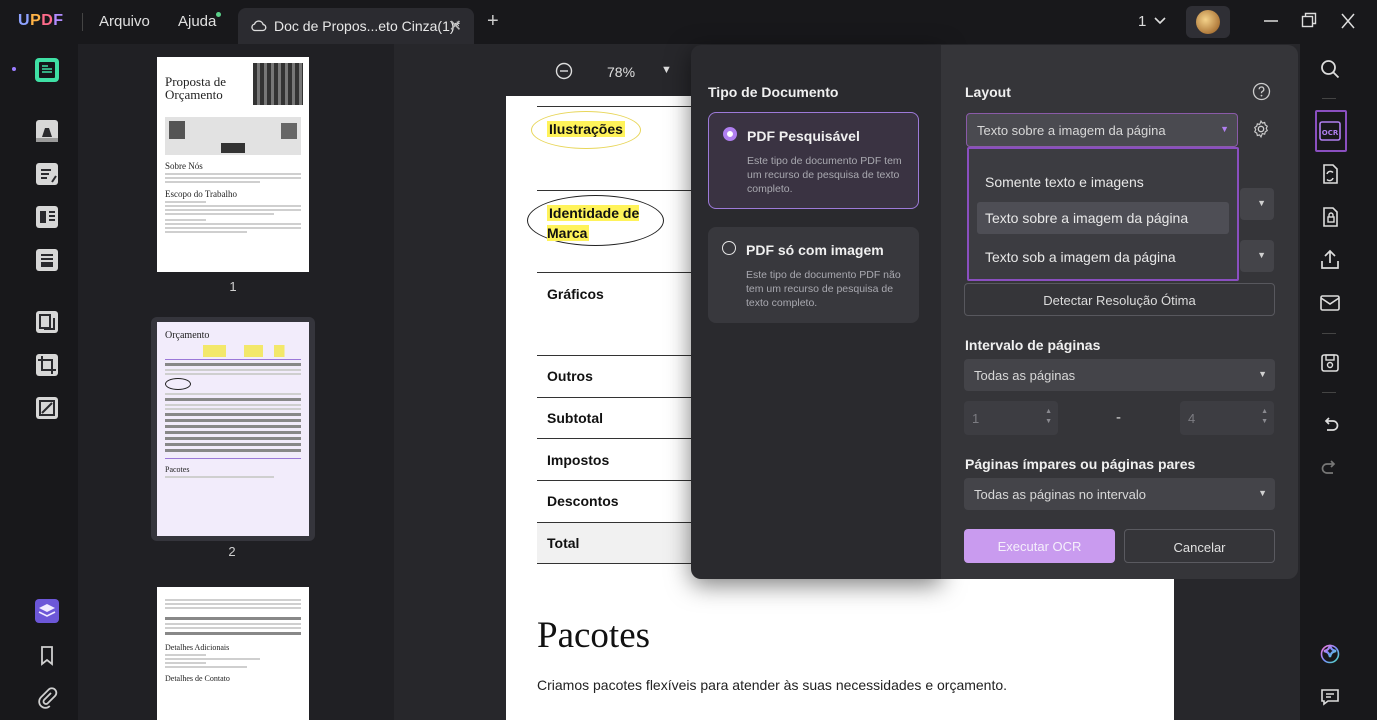  I want to click on radio-selected, so click(730, 134).